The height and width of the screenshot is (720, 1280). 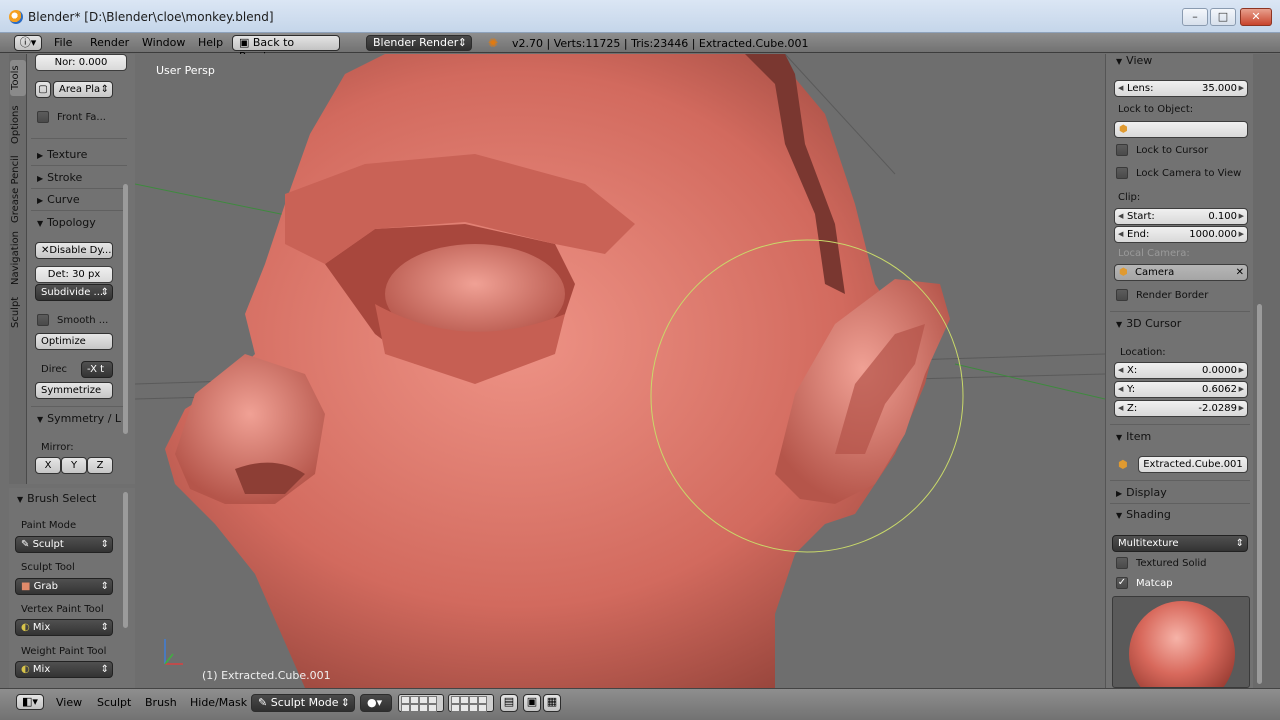 What do you see at coordinates (1181, 129) in the screenshot?
I see `lock-object-field: ⬢` at bounding box center [1181, 129].